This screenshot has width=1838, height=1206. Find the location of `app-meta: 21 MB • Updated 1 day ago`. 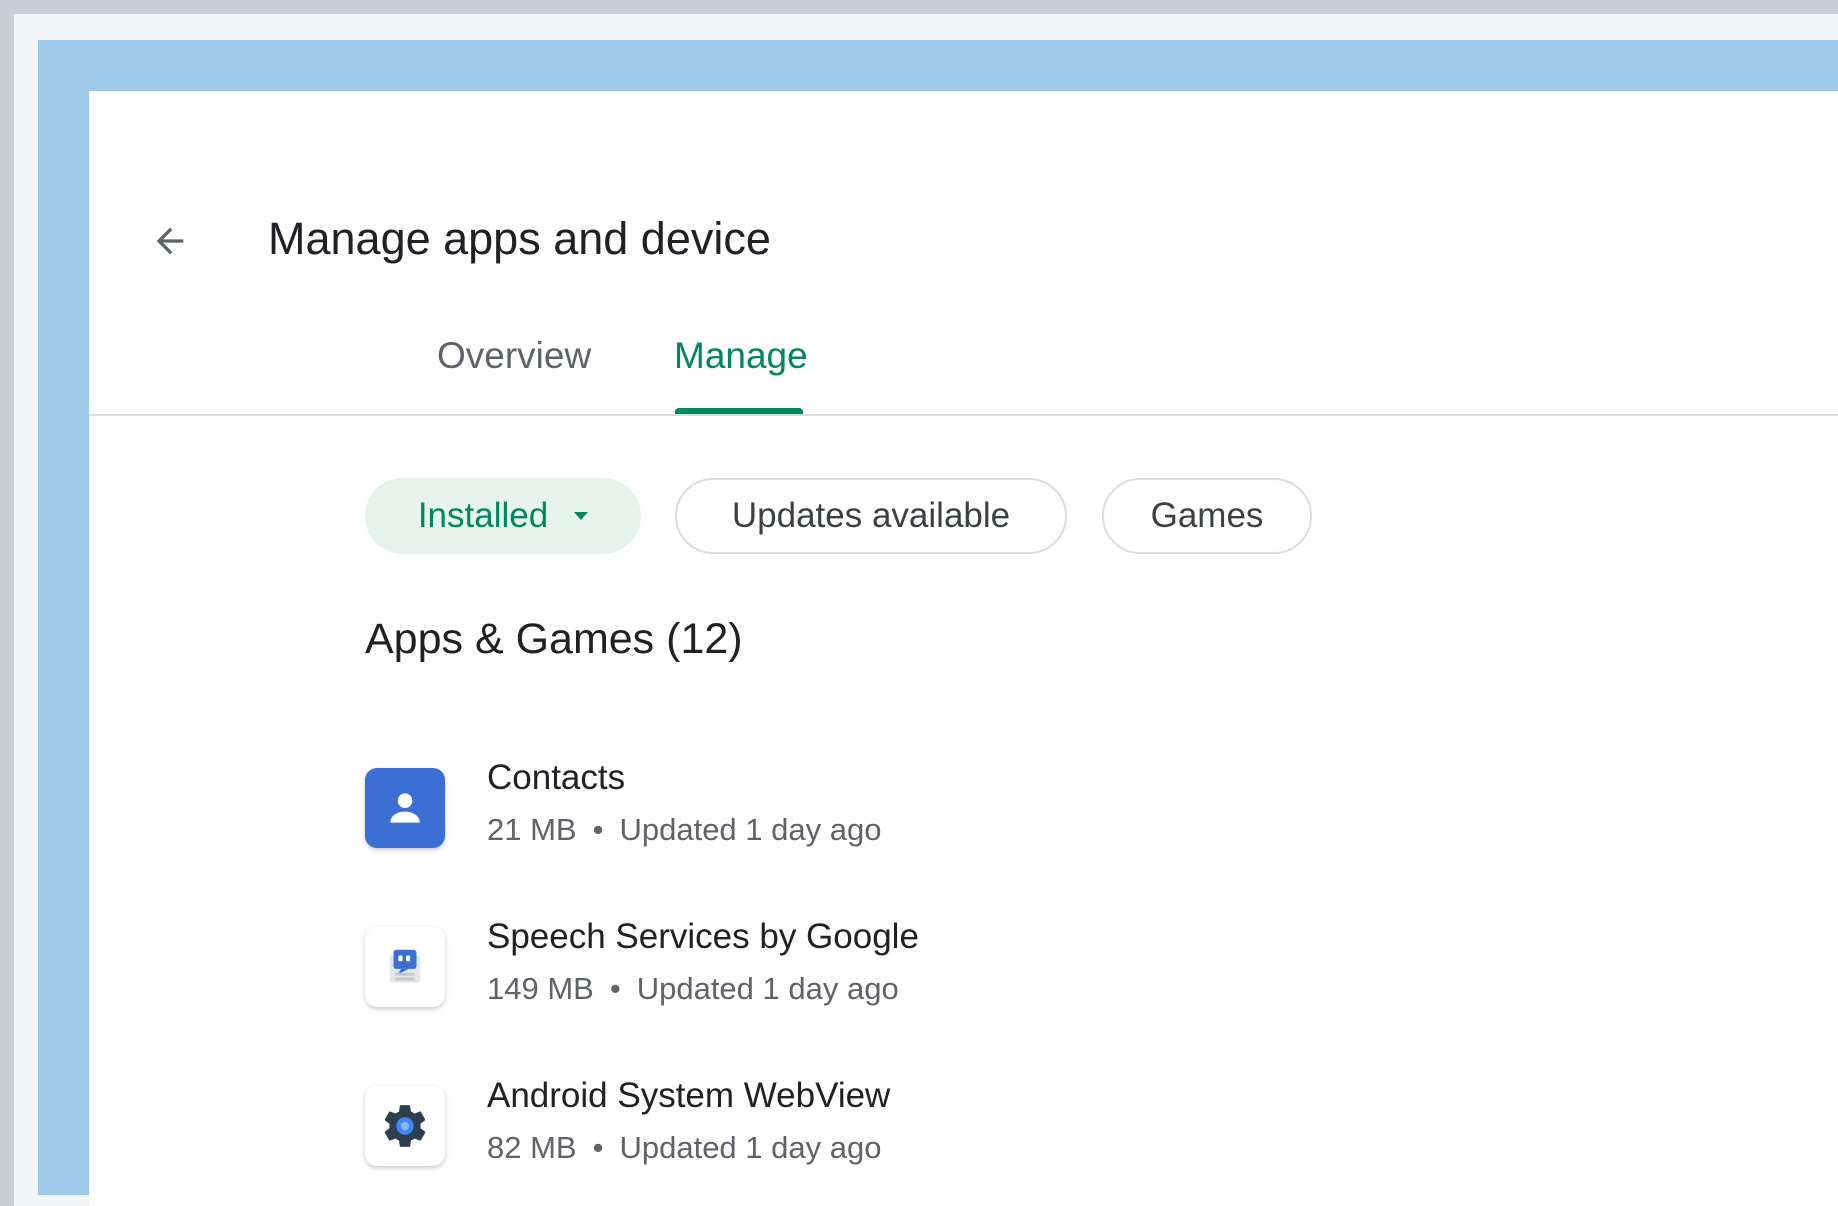

app-meta: 21 MB • Updated 1 day ago is located at coordinates (684, 830).